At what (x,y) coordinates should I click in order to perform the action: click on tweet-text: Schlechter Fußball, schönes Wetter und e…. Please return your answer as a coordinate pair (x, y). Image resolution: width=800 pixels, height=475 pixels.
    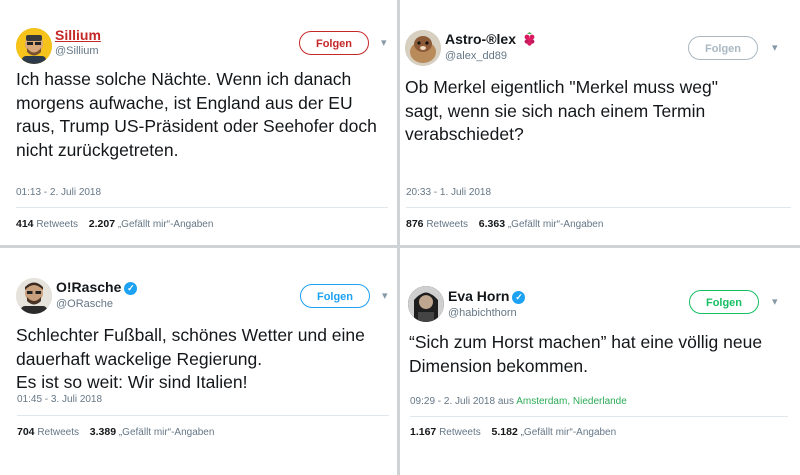
    Looking at the image, I should click on (203, 359).